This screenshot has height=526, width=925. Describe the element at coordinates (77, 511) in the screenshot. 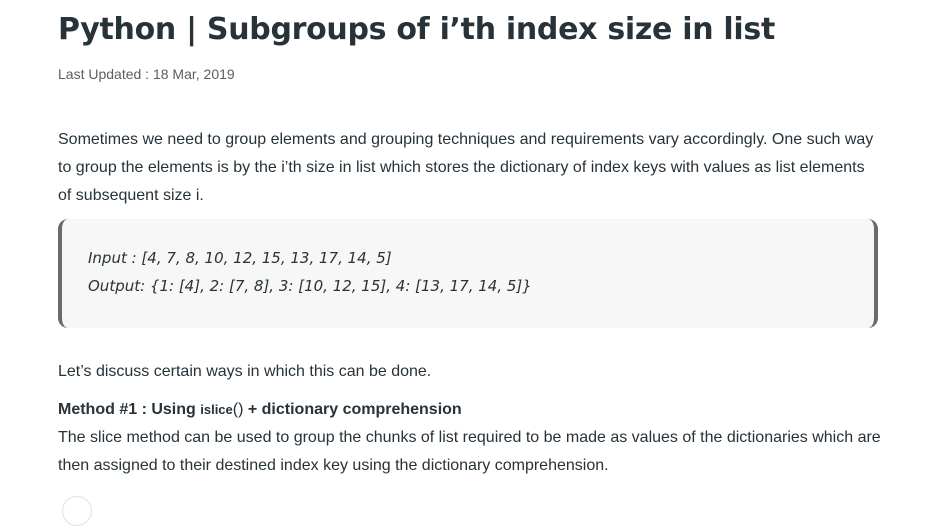

I see `circle-button` at that location.